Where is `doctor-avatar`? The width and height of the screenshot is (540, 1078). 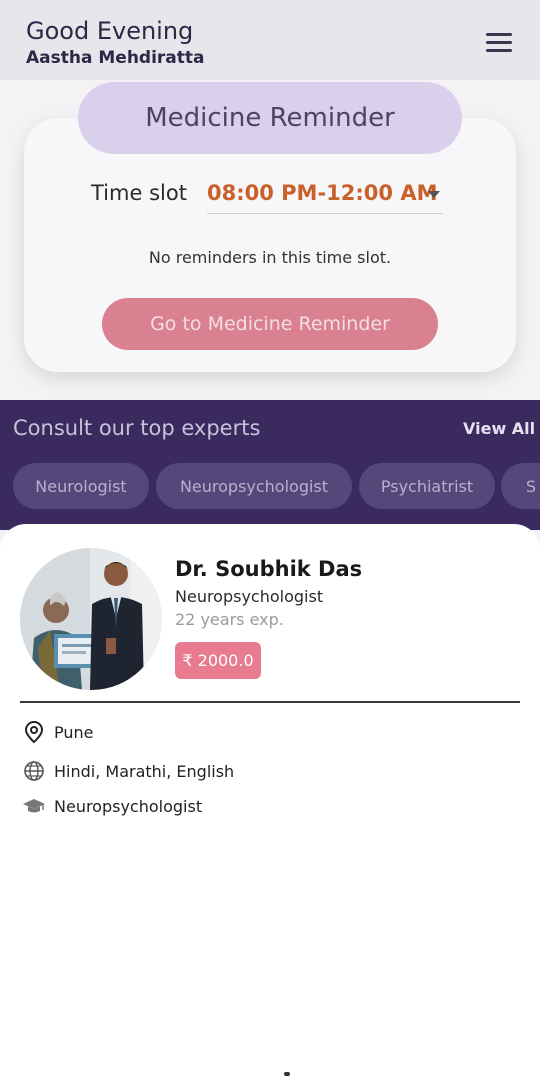 doctor-avatar is located at coordinates (91, 619).